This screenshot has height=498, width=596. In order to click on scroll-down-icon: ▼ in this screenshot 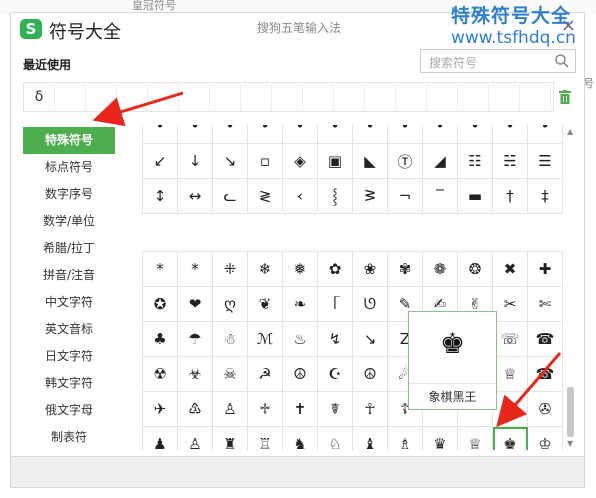, I will do `click(570, 443)`.